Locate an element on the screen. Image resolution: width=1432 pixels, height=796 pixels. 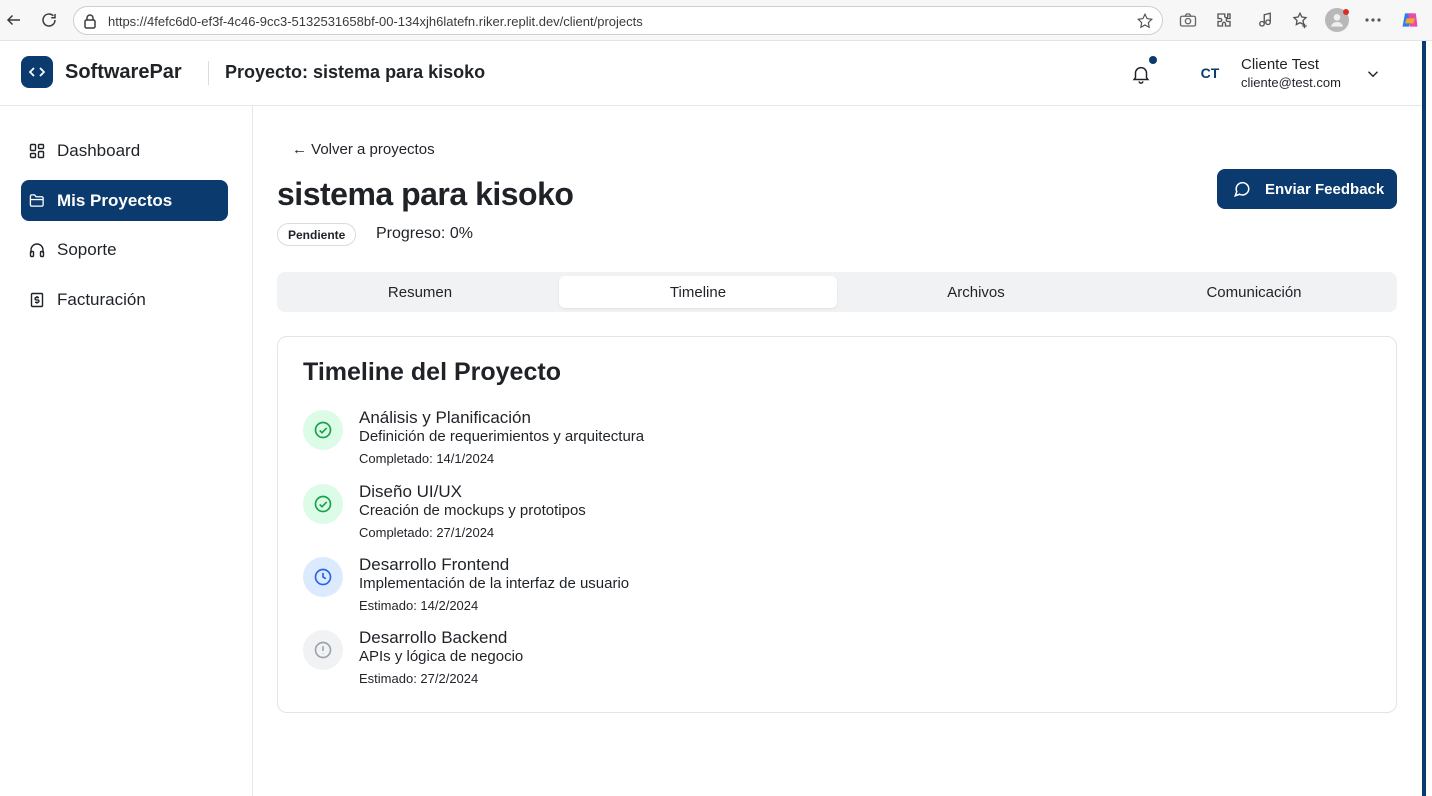
sidebar-item-label: Soporte is located at coordinates (87, 249).